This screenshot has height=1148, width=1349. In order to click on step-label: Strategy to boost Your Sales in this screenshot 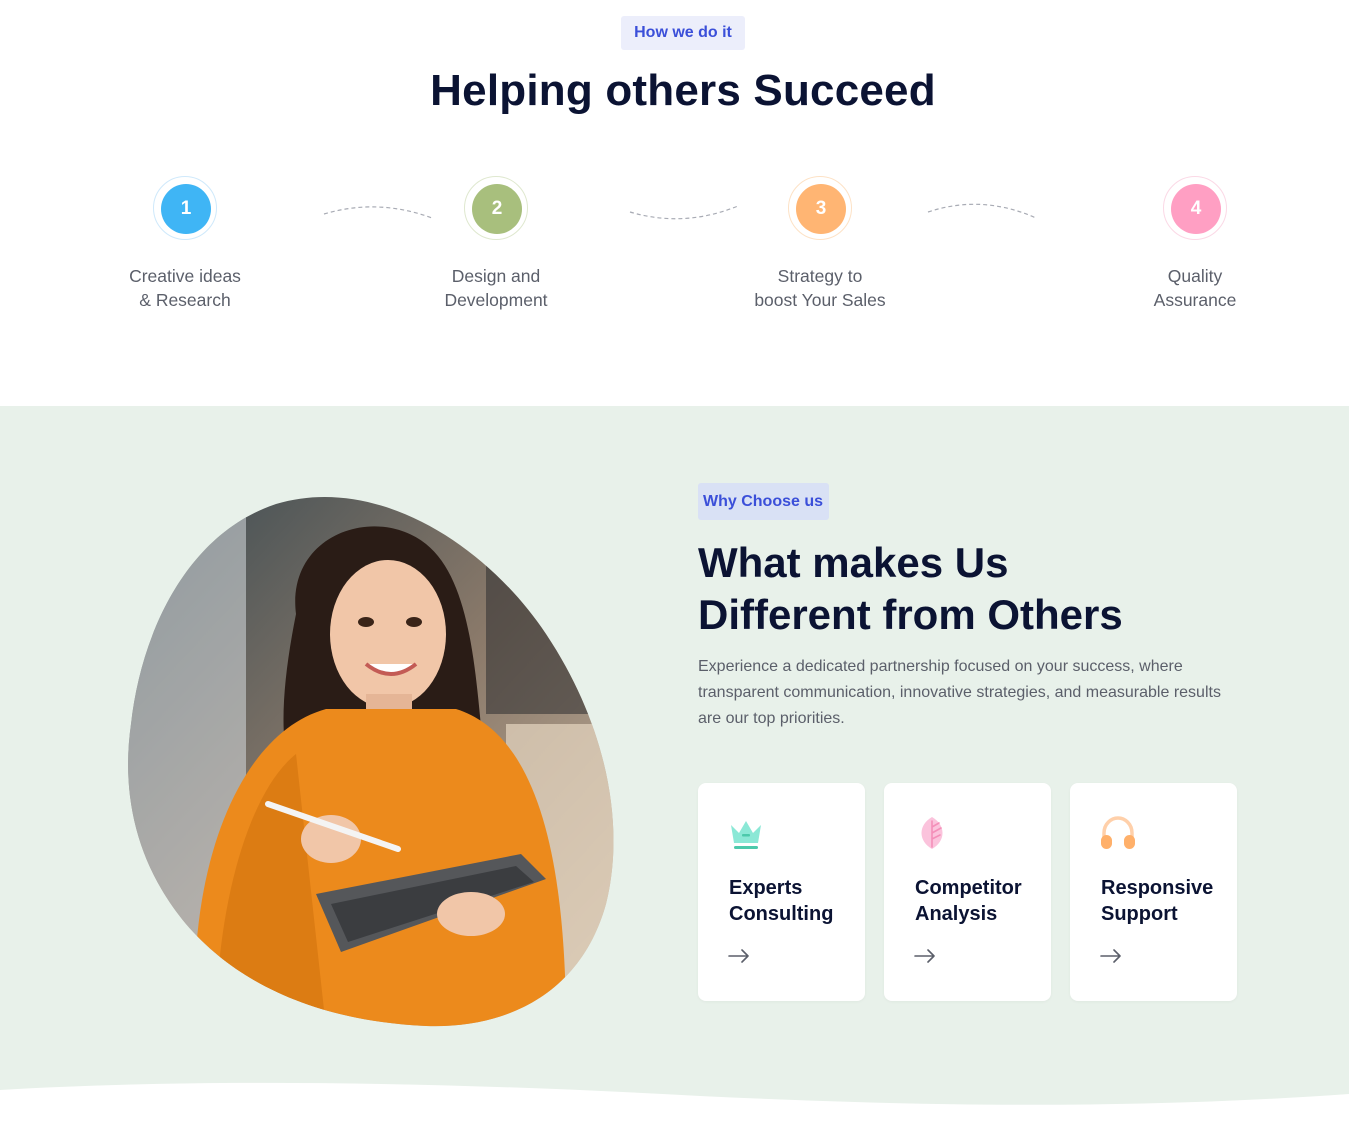, I will do `click(820, 288)`.